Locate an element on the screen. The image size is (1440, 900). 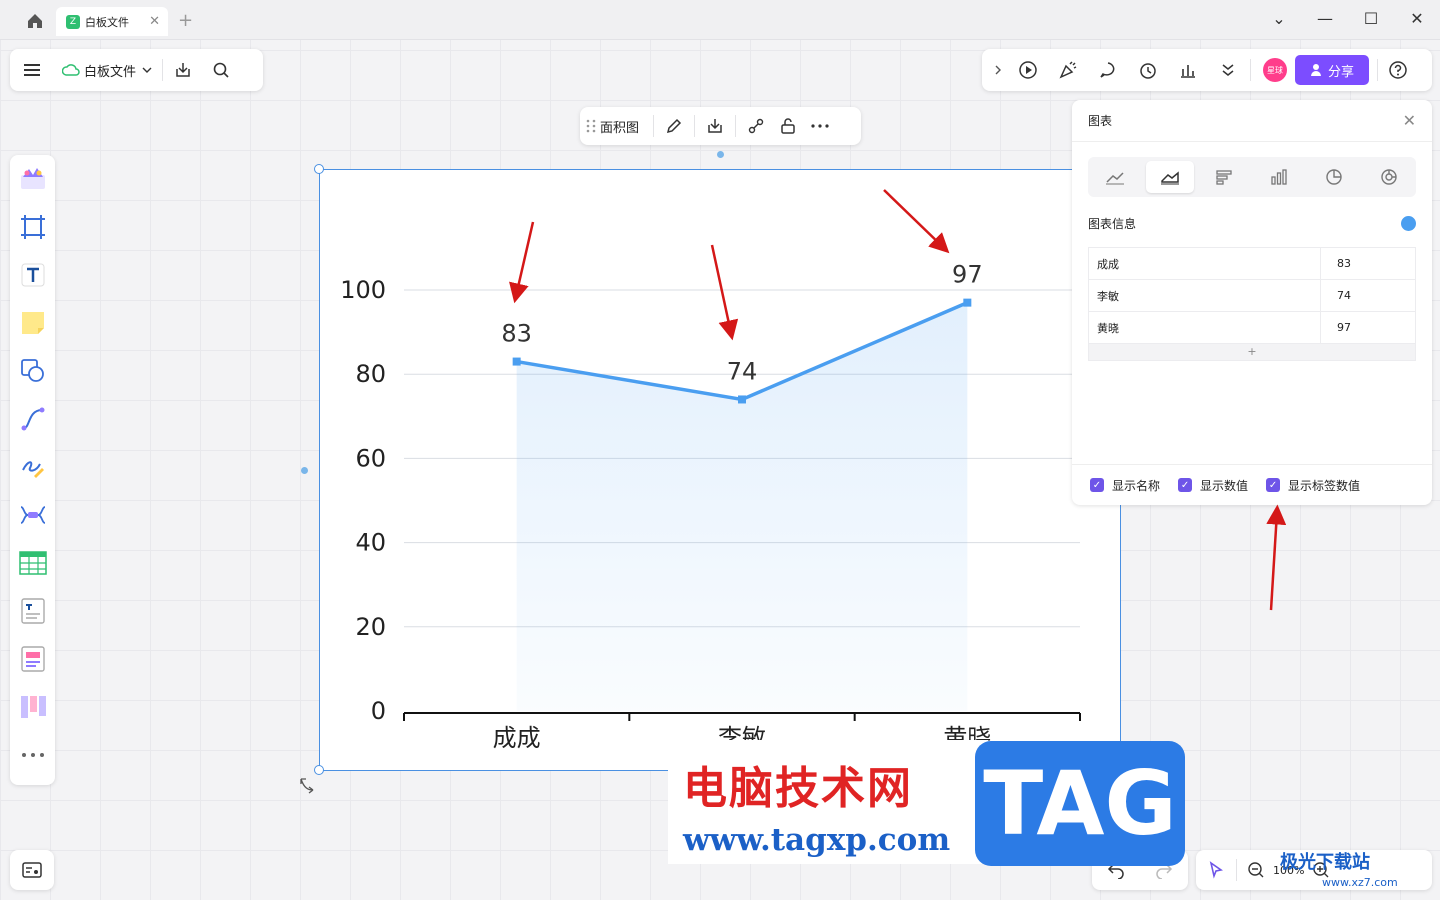
vote-icon is located at coordinates (1188, 70).